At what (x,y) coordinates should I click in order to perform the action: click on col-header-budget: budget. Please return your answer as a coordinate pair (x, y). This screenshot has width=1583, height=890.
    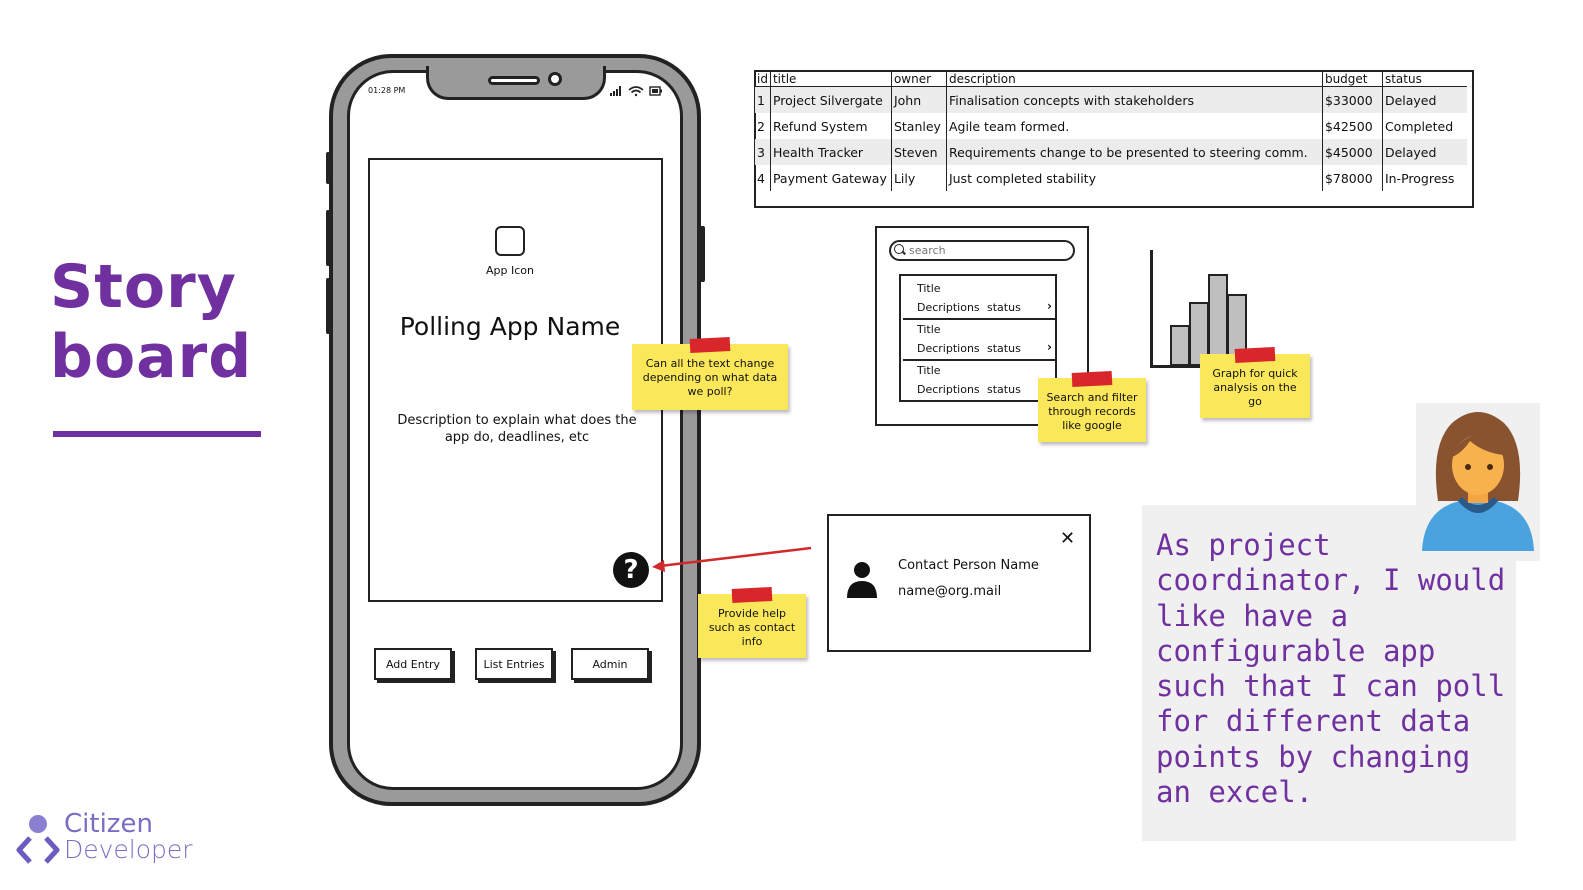
    Looking at the image, I should click on (1352, 79).